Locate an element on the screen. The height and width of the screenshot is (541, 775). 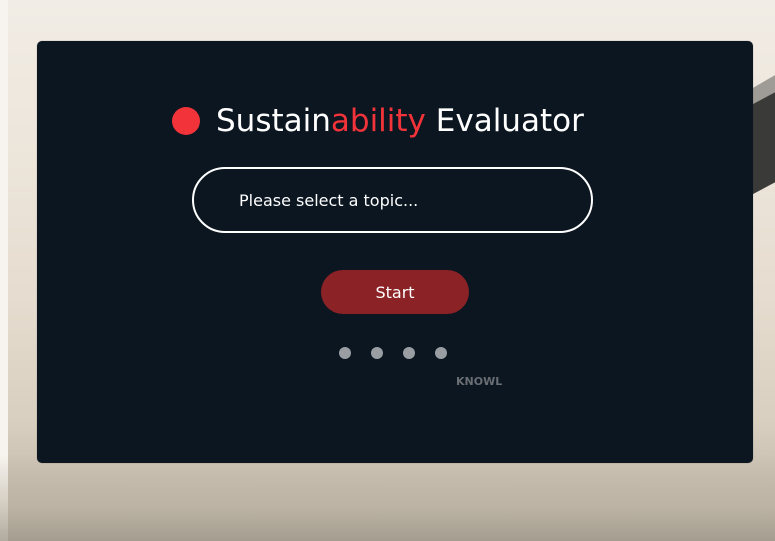
app-title-text: Sustainability Evaluator is located at coordinates (400, 121).